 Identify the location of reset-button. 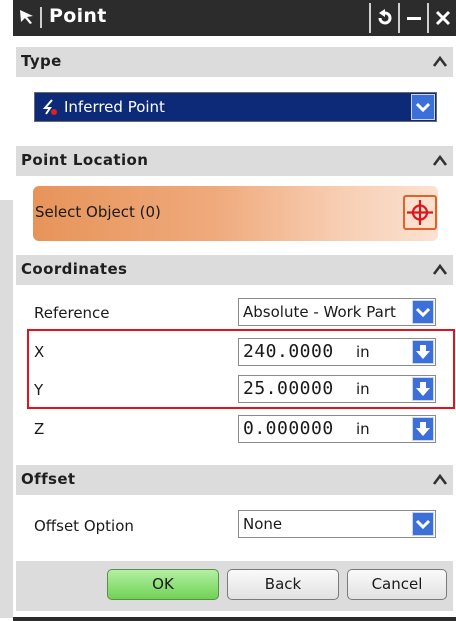
(383, 18).